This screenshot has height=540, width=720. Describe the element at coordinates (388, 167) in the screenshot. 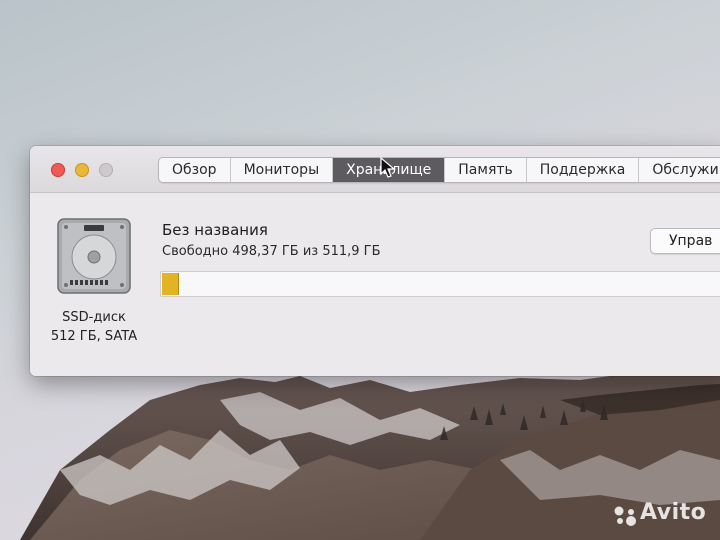

I see `mouse-pointer-icon` at that location.